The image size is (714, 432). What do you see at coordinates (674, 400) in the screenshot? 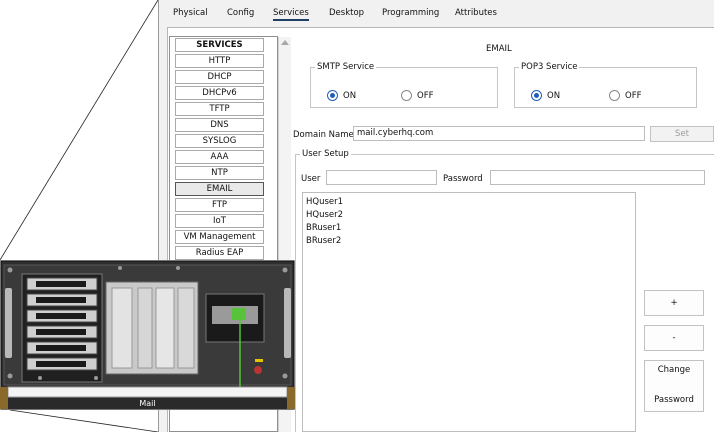
I see `change-password-line2: Password` at bounding box center [674, 400].